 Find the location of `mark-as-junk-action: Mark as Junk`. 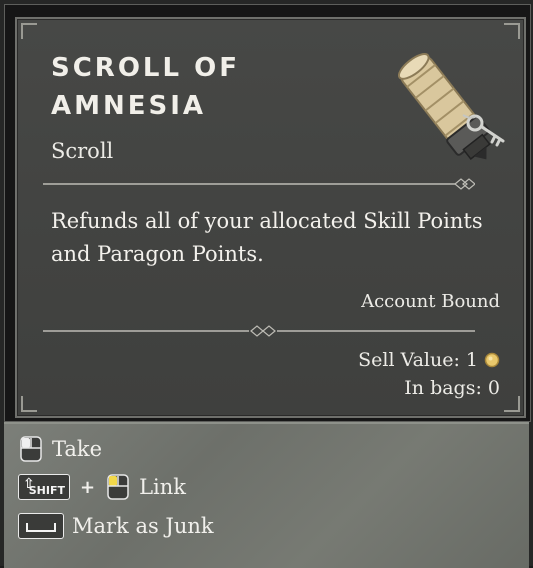

mark-as-junk-action: Mark as Junk is located at coordinates (116, 526).